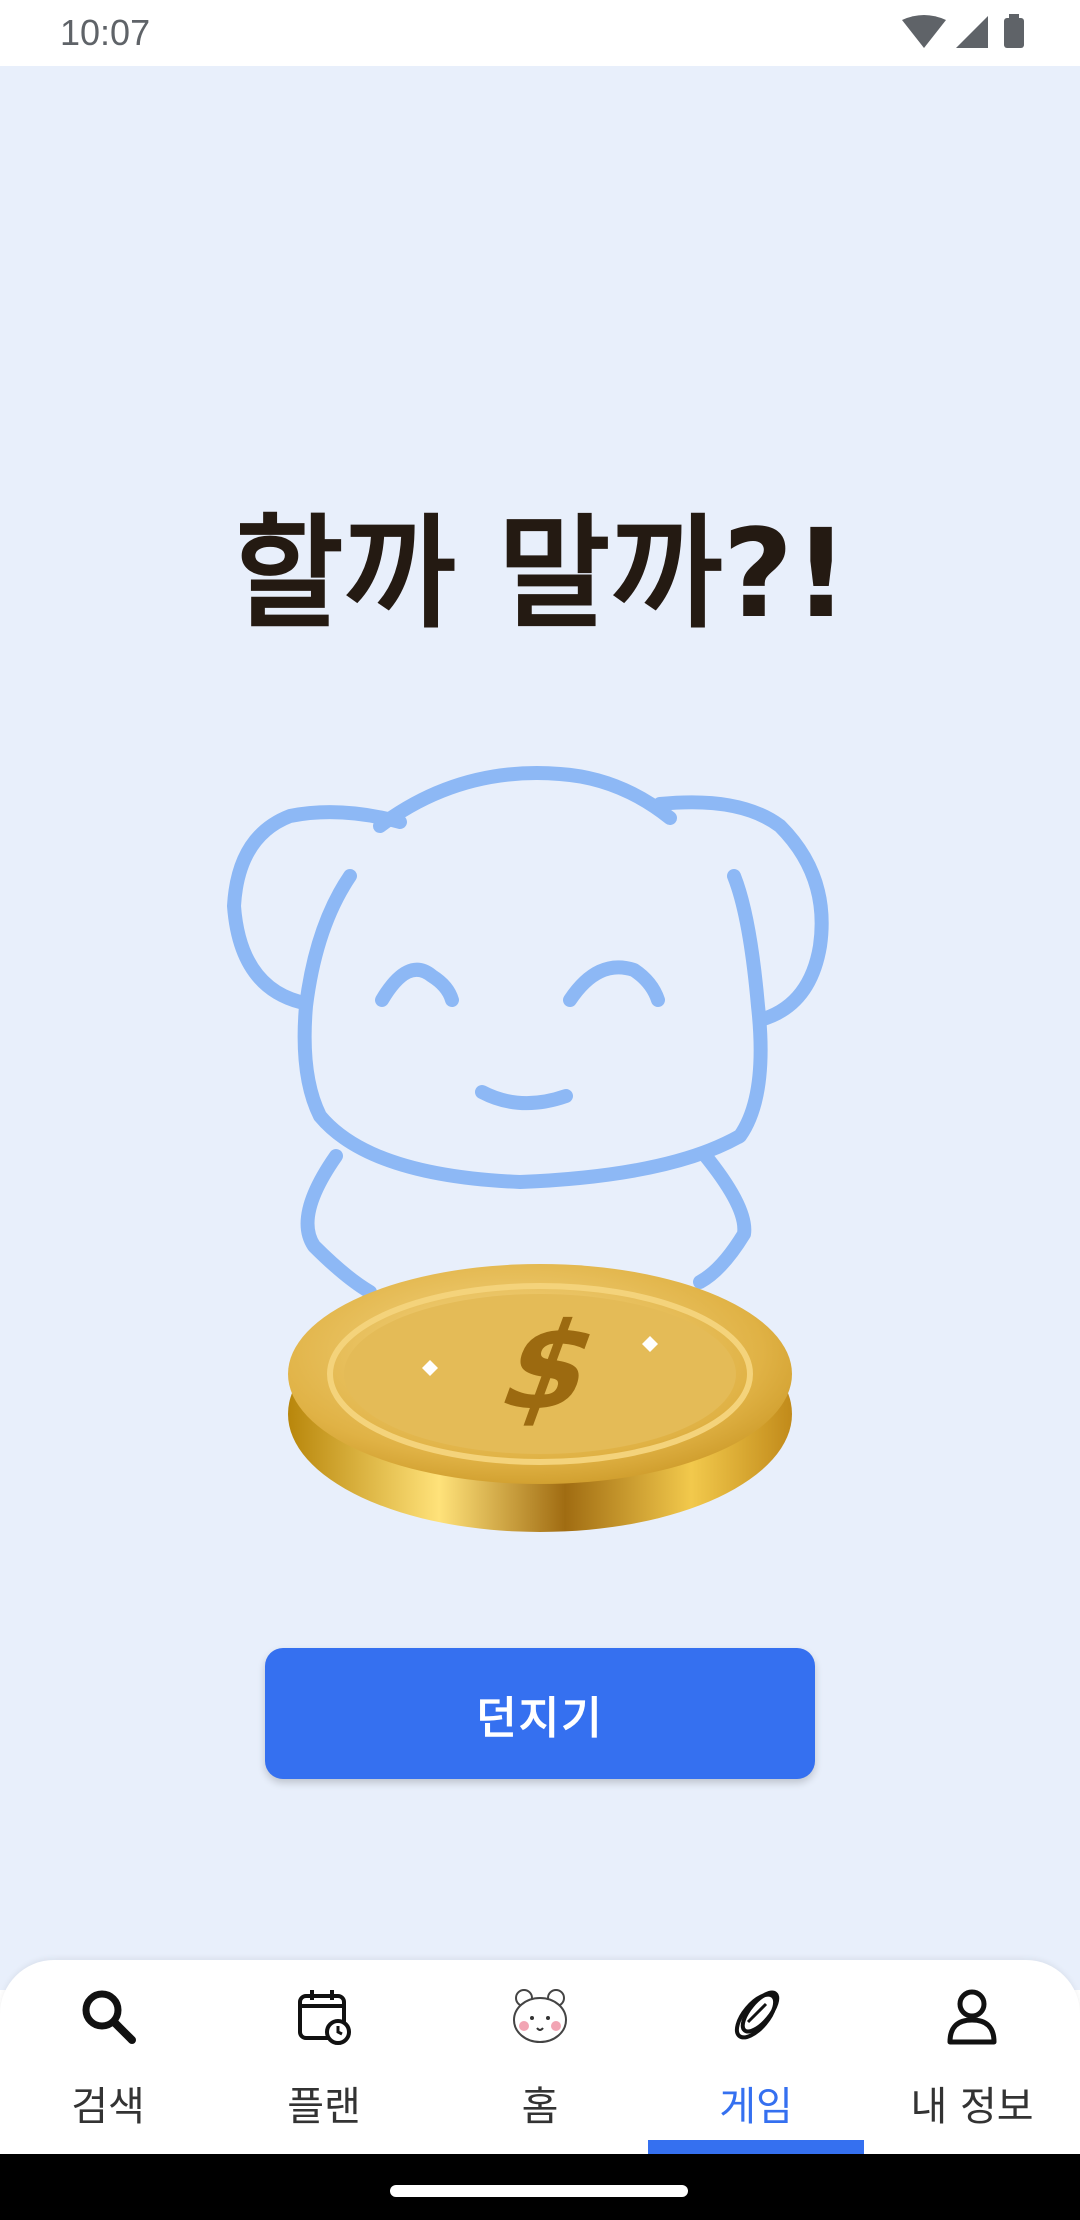 The height and width of the screenshot is (2220, 1080). What do you see at coordinates (540, 2016) in the screenshot?
I see `bear-icon` at bounding box center [540, 2016].